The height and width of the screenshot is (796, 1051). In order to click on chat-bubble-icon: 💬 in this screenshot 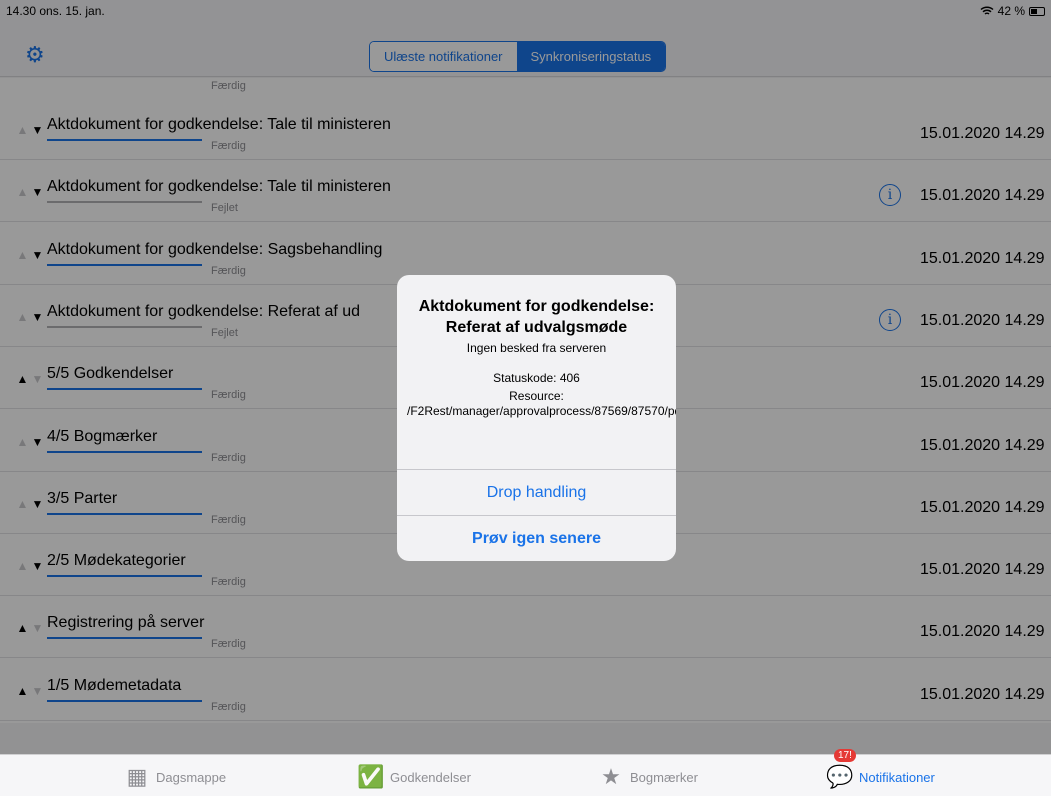, I will do `click(840, 776)`.